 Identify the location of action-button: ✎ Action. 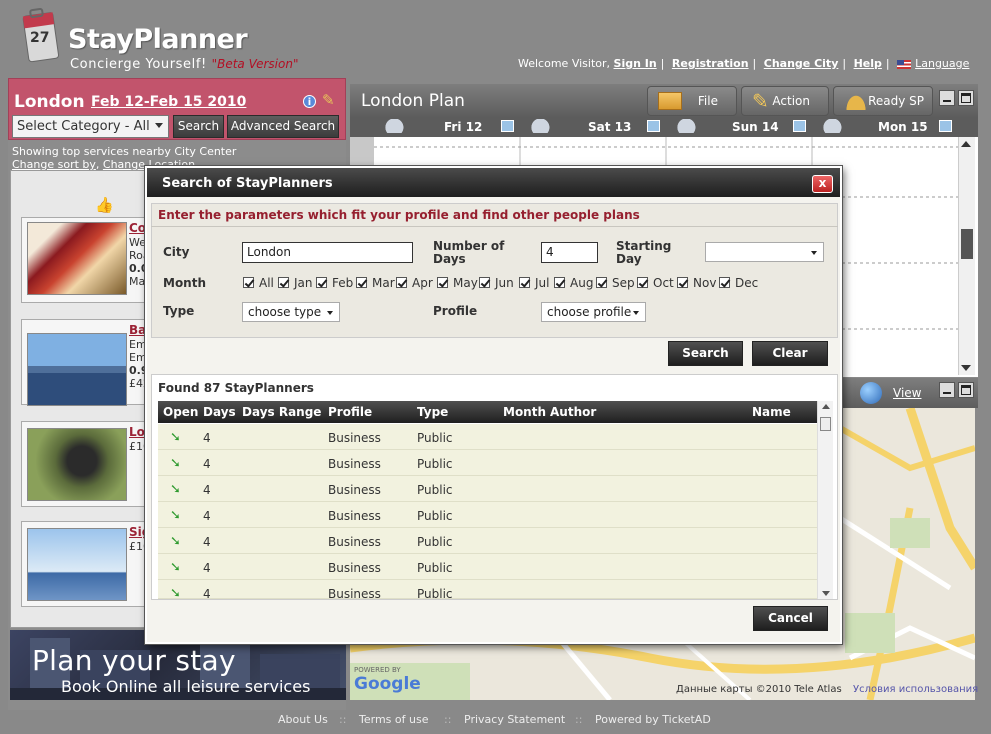
(785, 101).